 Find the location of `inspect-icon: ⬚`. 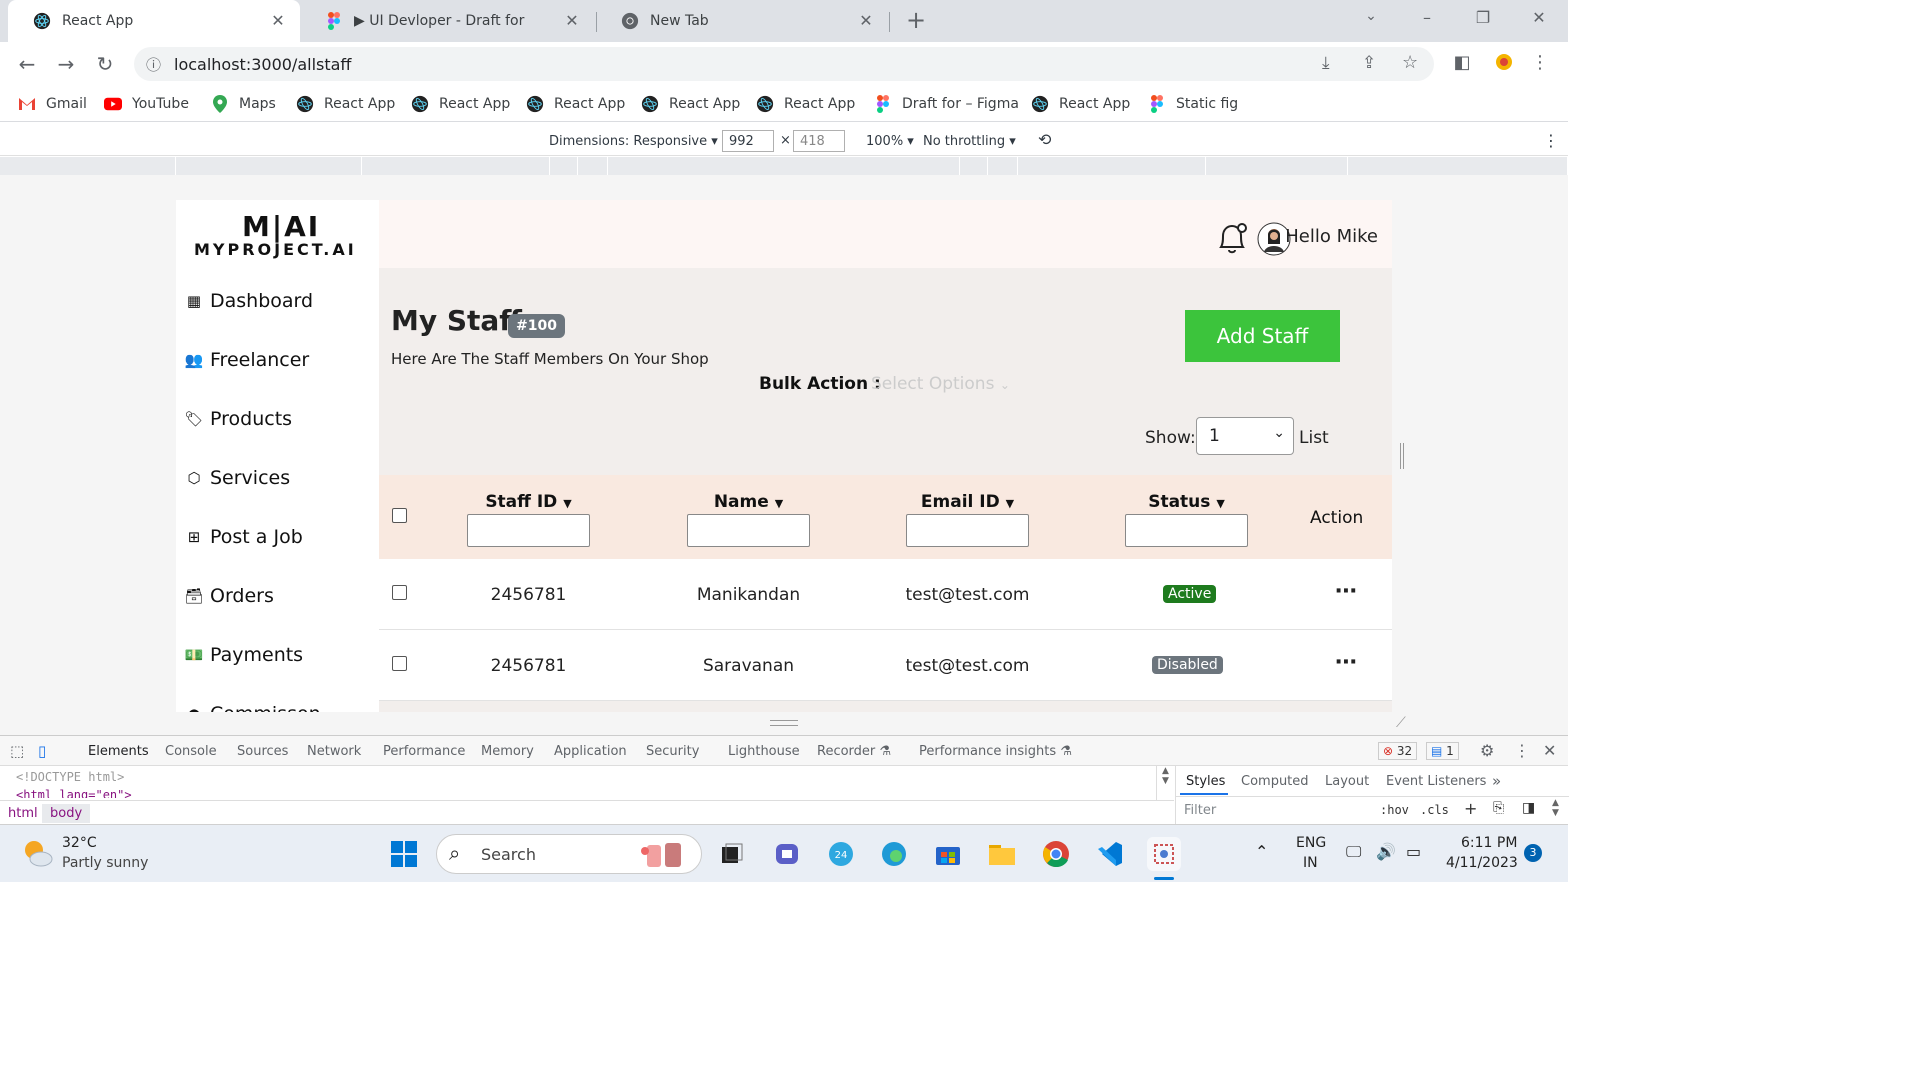

inspect-icon: ⬚ is located at coordinates (17, 751).